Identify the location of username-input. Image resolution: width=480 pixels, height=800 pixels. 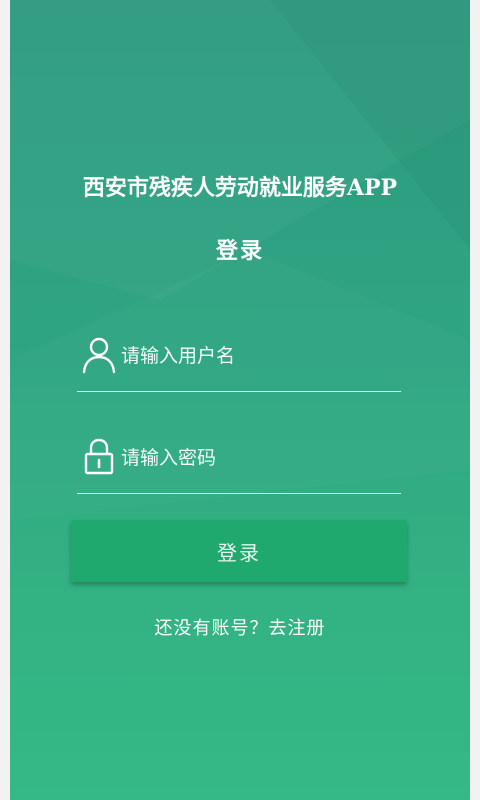
(256, 356).